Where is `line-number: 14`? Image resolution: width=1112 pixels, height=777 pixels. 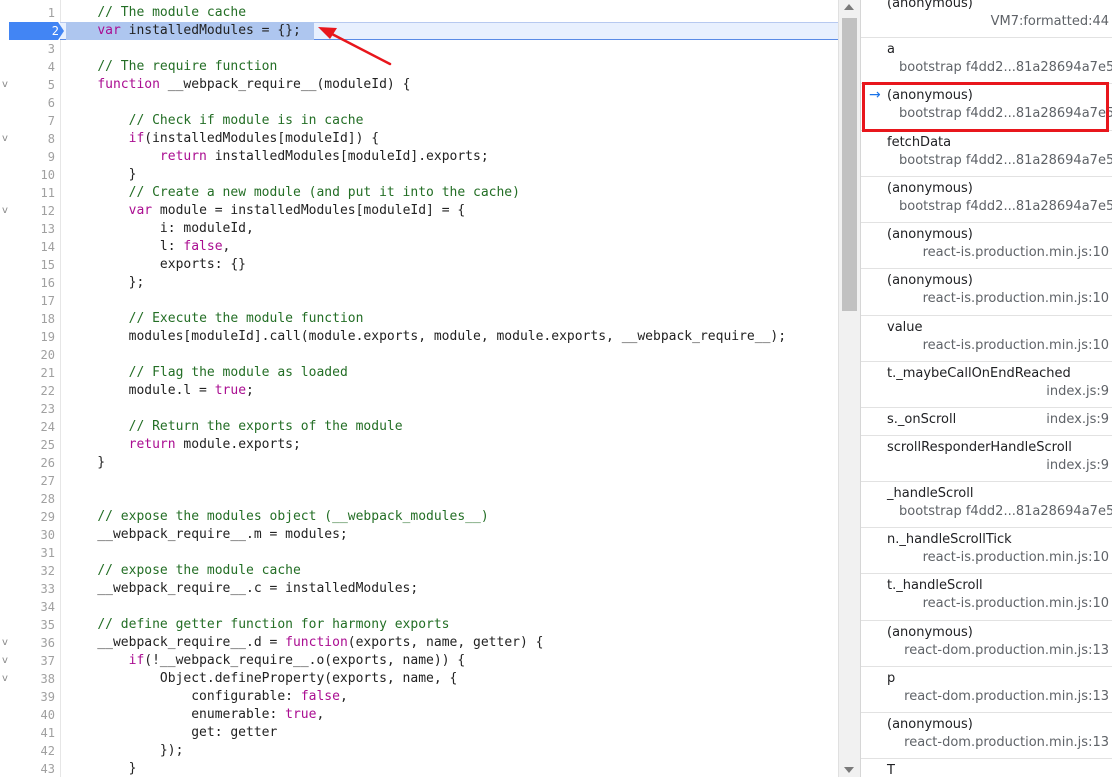
line-number: 14 is located at coordinates (27, 247).